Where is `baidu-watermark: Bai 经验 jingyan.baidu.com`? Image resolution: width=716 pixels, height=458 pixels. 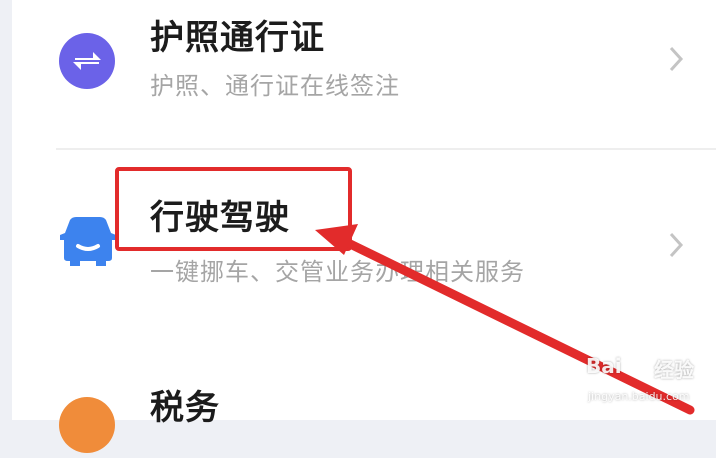
baidu-watermark: Bai 经验 jingyan.baidu.com is located at coordinates (648, 385).